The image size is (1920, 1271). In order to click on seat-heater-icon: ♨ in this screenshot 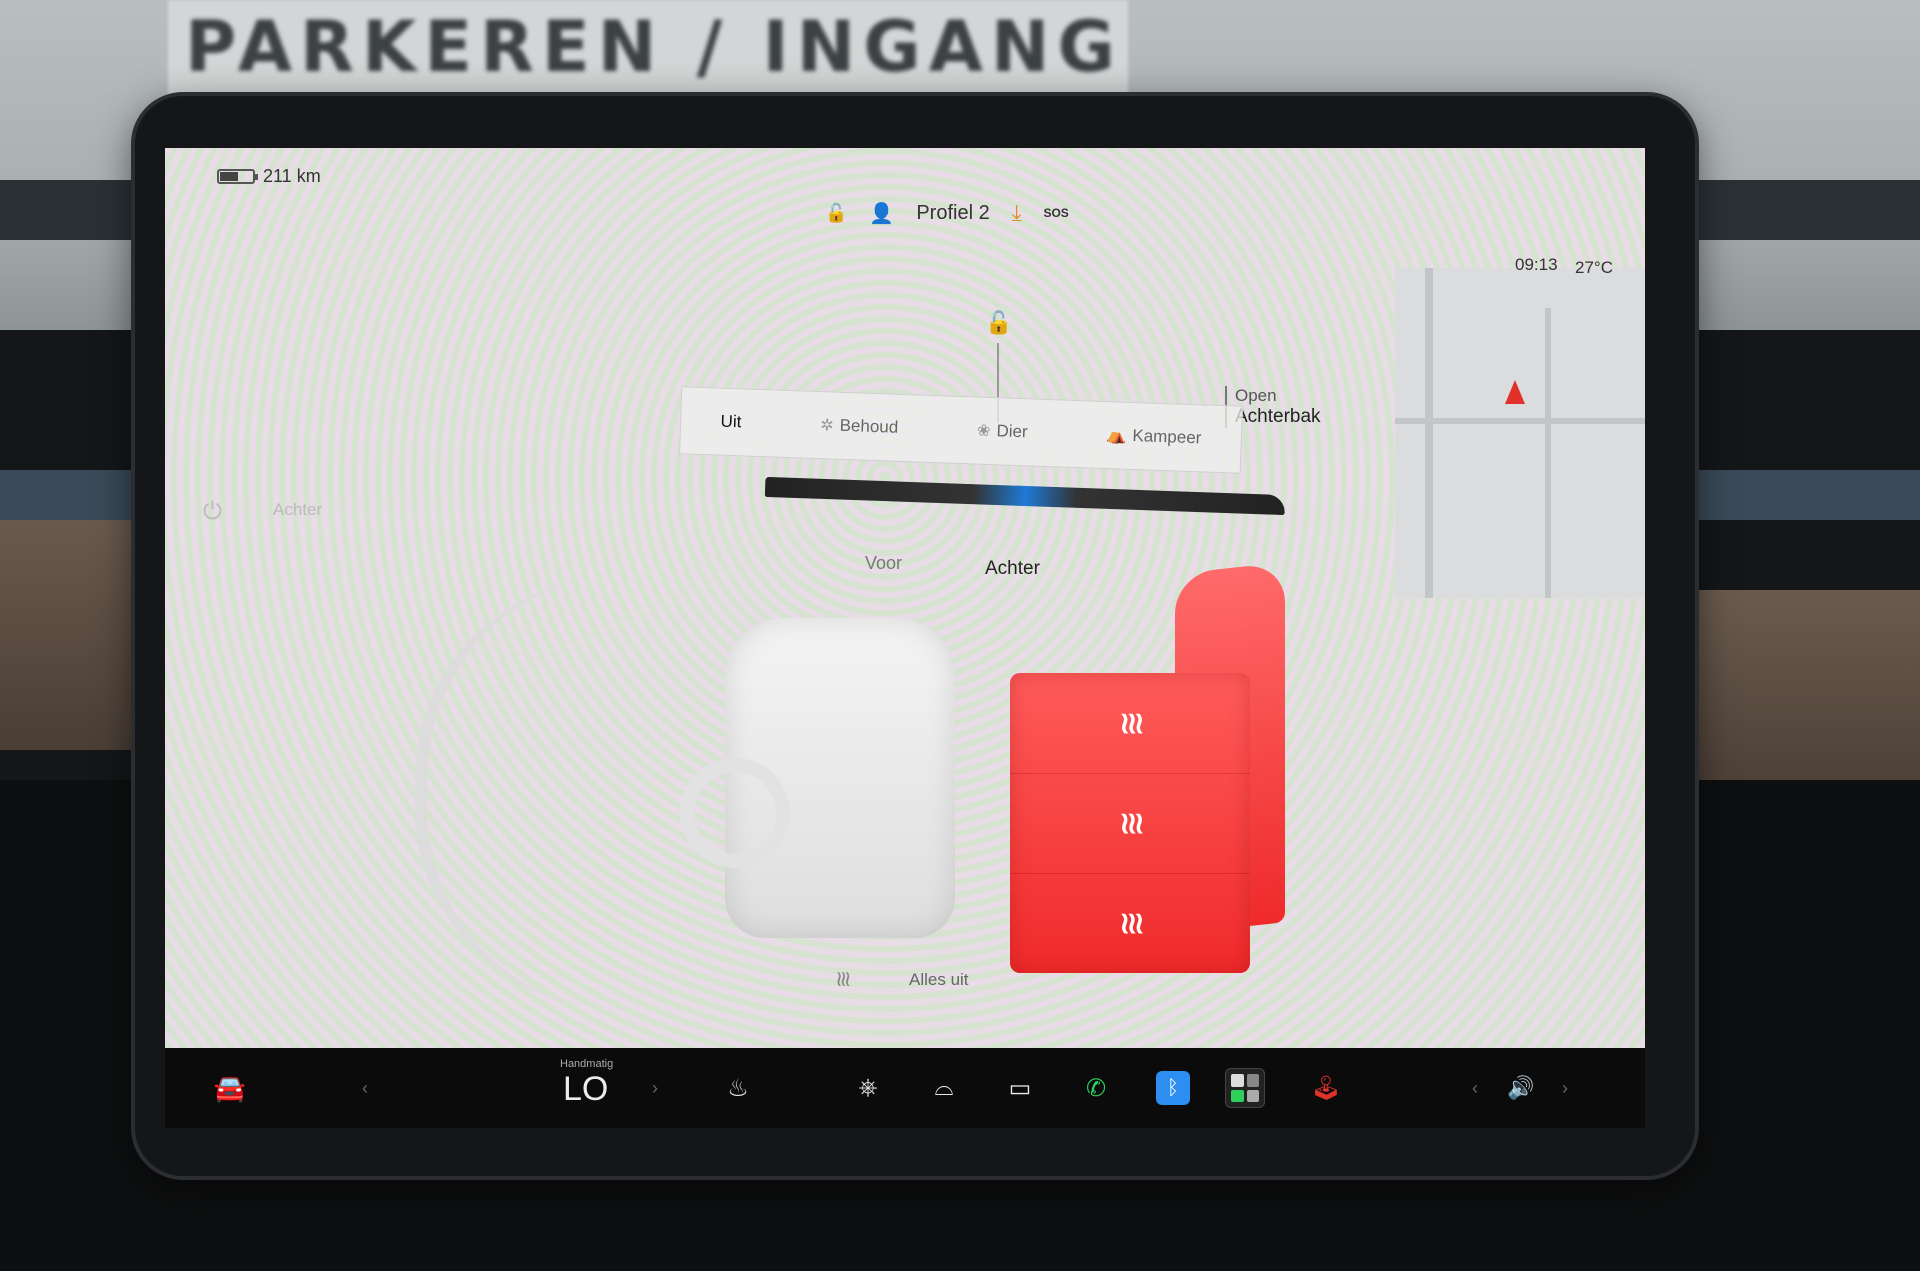, I will do `click(738, 1088)`.